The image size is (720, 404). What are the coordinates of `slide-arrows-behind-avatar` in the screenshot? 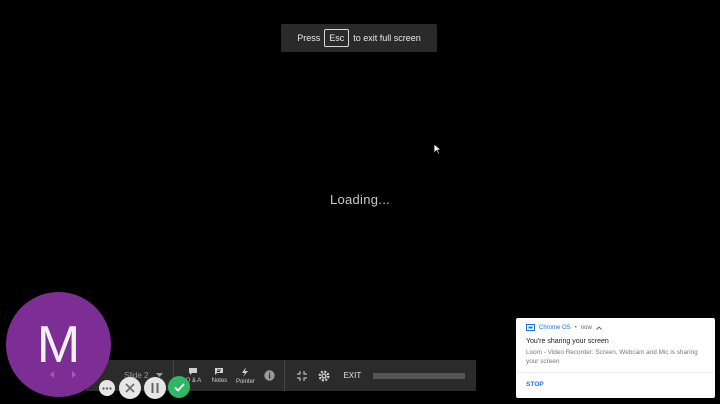 It's located at (63, 375).